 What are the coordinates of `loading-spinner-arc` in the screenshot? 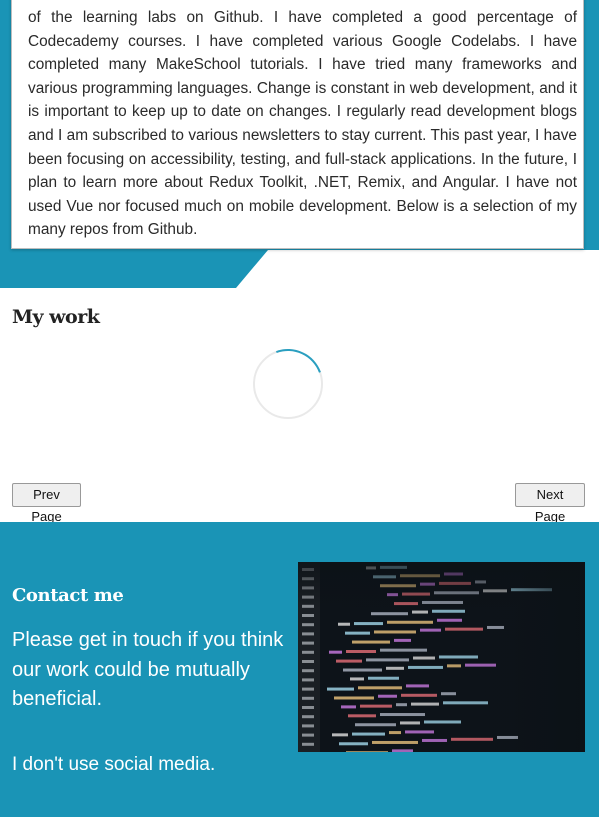 It's located at (288, 384).